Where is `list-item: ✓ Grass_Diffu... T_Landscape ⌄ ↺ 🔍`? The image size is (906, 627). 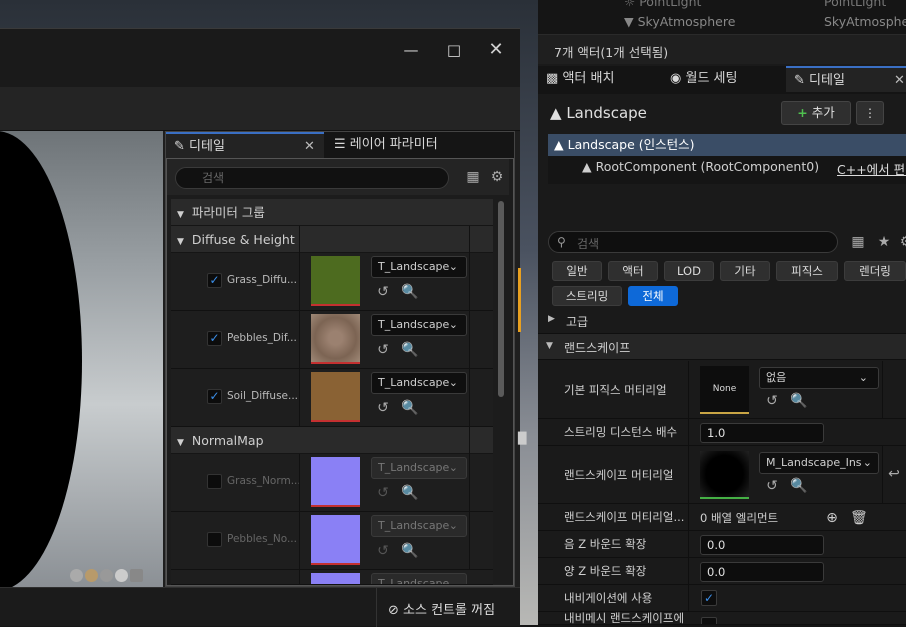
list-item: ✓ Grass_Diffu... T_Landscape ⌄ ↺ 🔍 is located at coordinates (332, 282).